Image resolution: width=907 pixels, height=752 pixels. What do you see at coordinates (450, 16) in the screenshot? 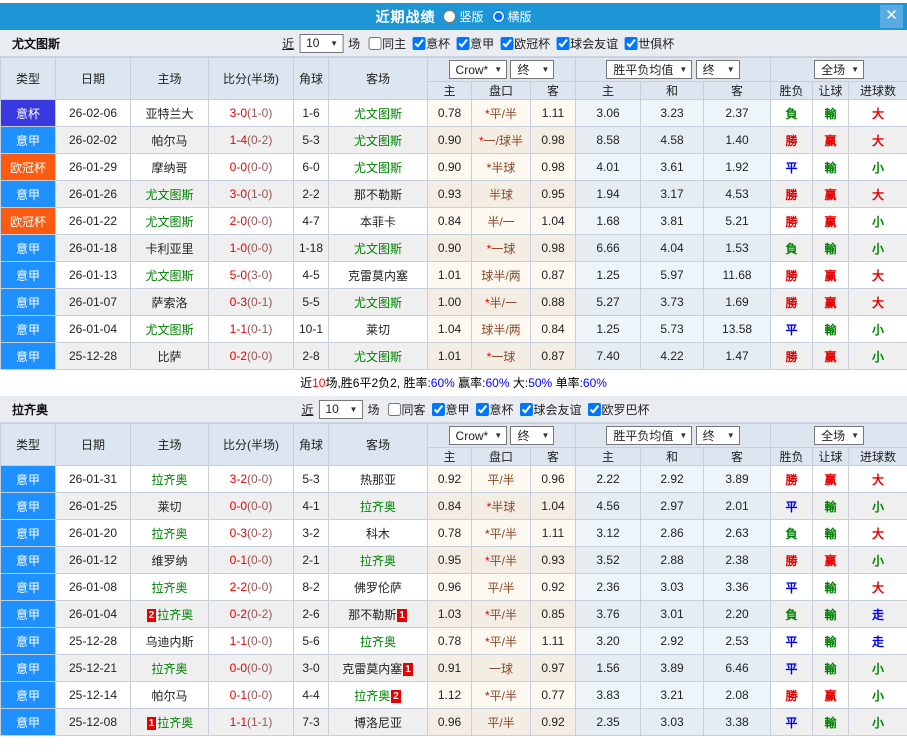
I see `layout-vertical-radio` at bounding box center [450, 16].